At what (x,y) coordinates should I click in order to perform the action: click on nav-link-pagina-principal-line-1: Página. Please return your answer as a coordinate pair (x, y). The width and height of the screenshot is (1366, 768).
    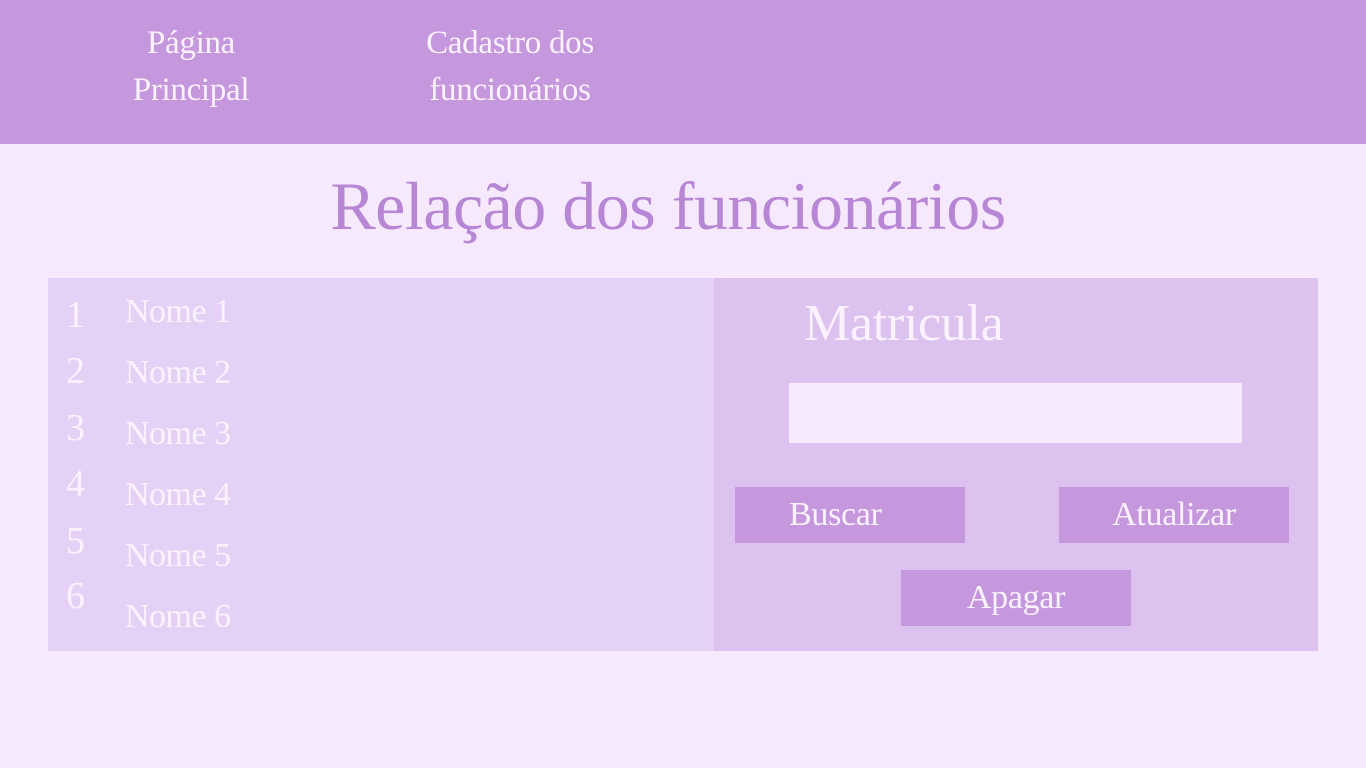
    Looking at the image, I should click on (190, 43).